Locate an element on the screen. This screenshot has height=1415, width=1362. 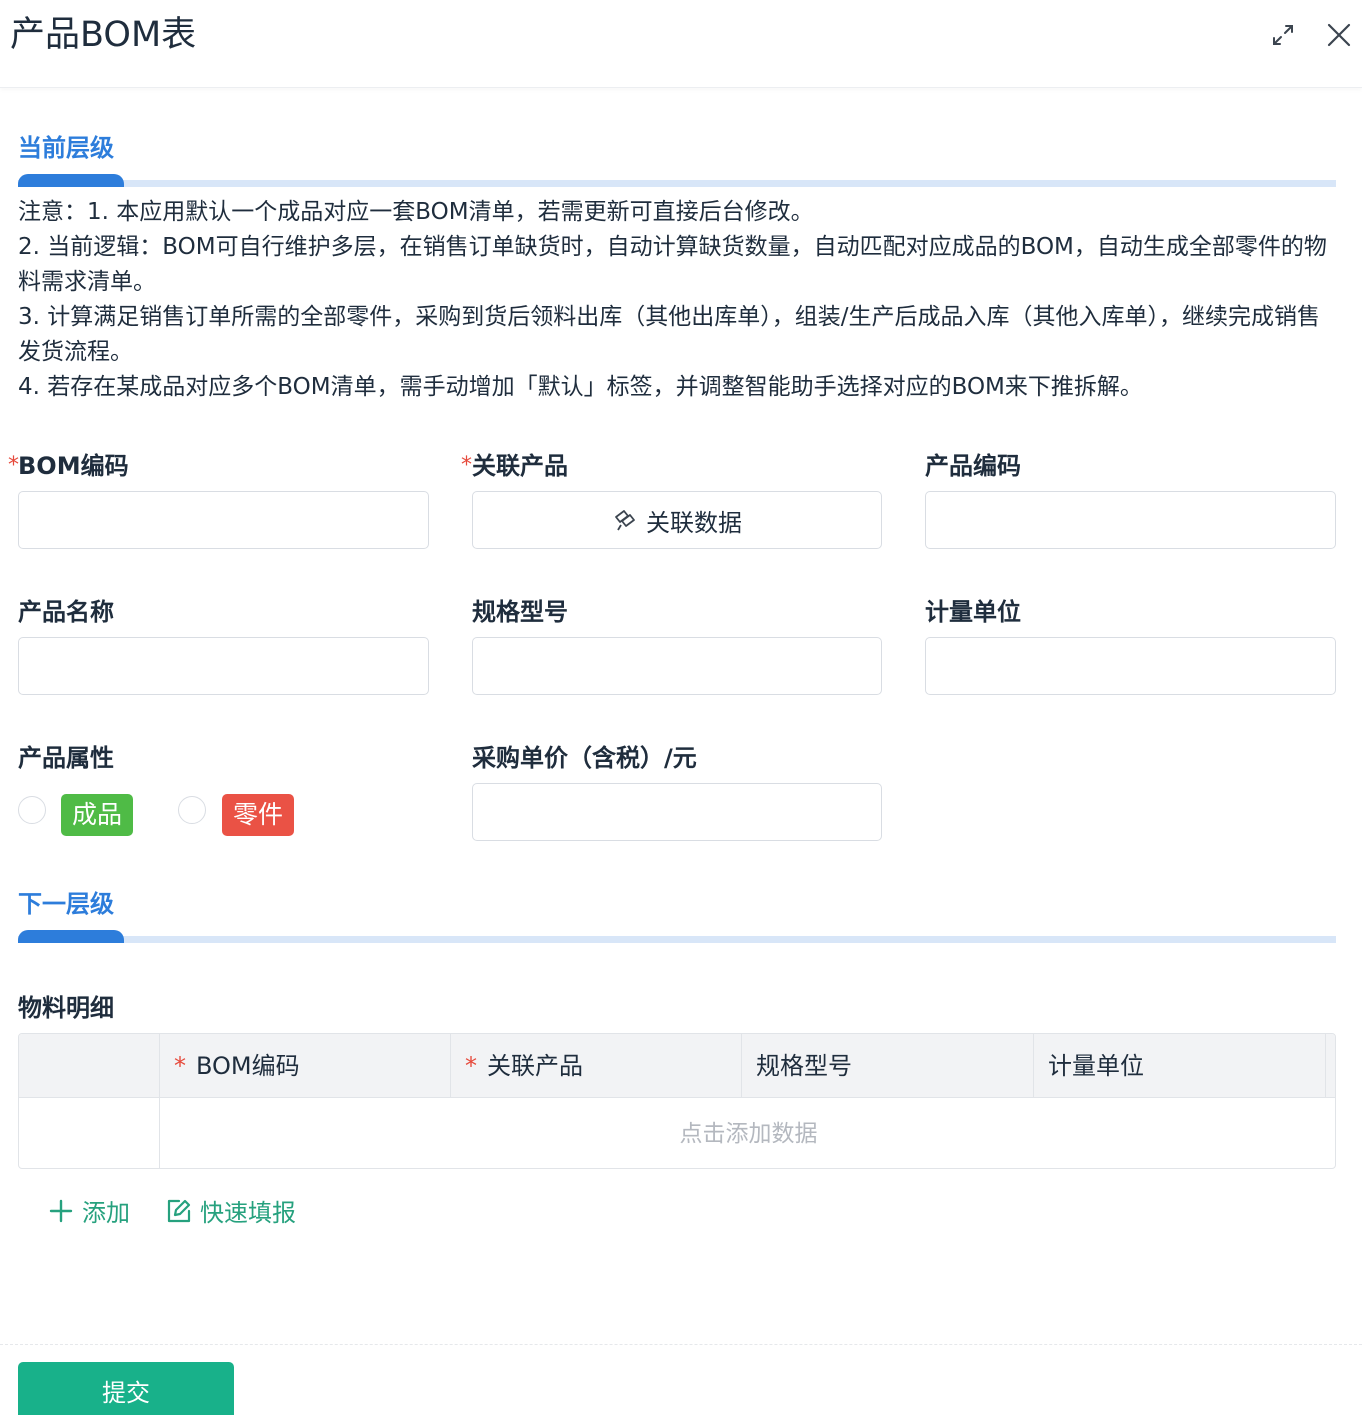
edit-icon is located at coordinates (179, 1210).